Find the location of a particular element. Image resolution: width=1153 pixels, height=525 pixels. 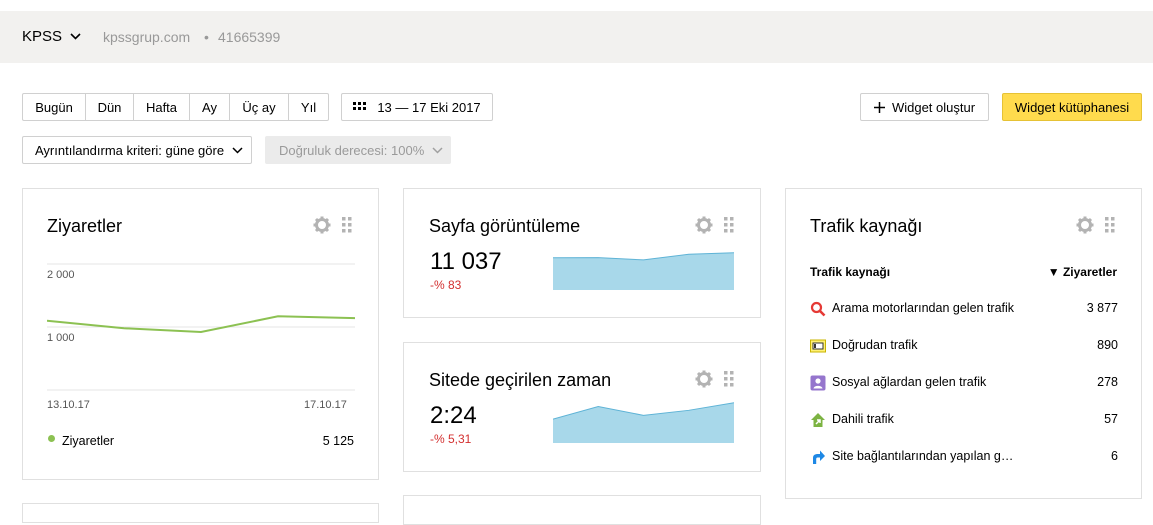

site-host: kpssgrup.com is located at coordinates (147, 37).